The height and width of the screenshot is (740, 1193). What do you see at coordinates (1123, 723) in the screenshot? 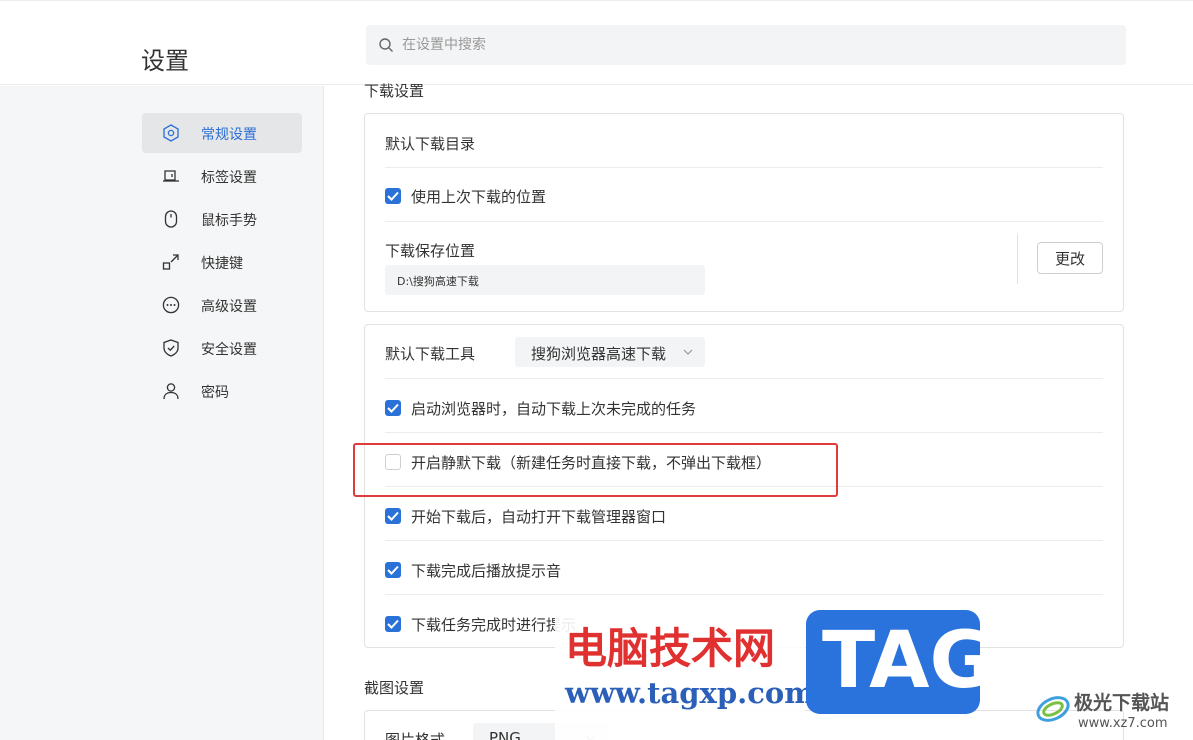
I see `watermark-brand2-url: www.xz7.com` at bounding box center [1123, 723].